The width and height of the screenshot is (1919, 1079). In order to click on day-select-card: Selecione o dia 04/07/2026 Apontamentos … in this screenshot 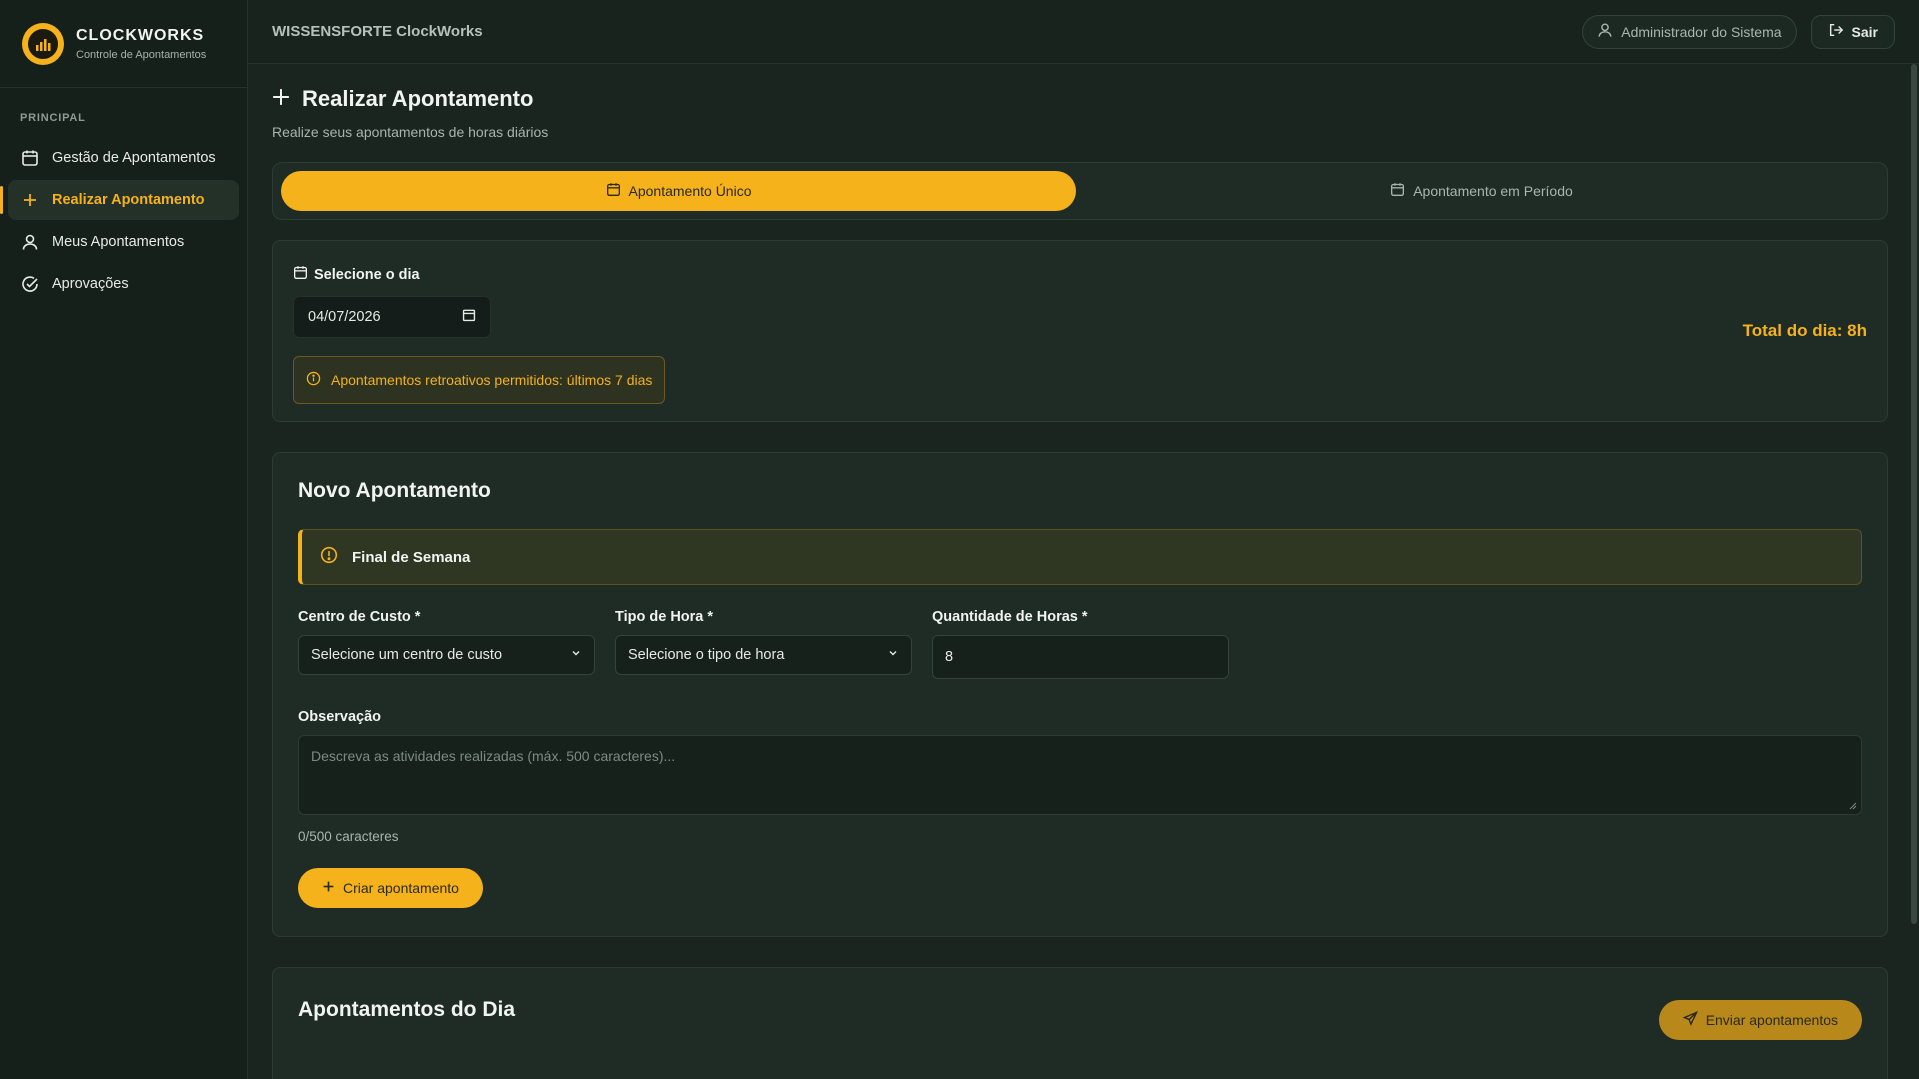, I will do `click(1080, 331)`.